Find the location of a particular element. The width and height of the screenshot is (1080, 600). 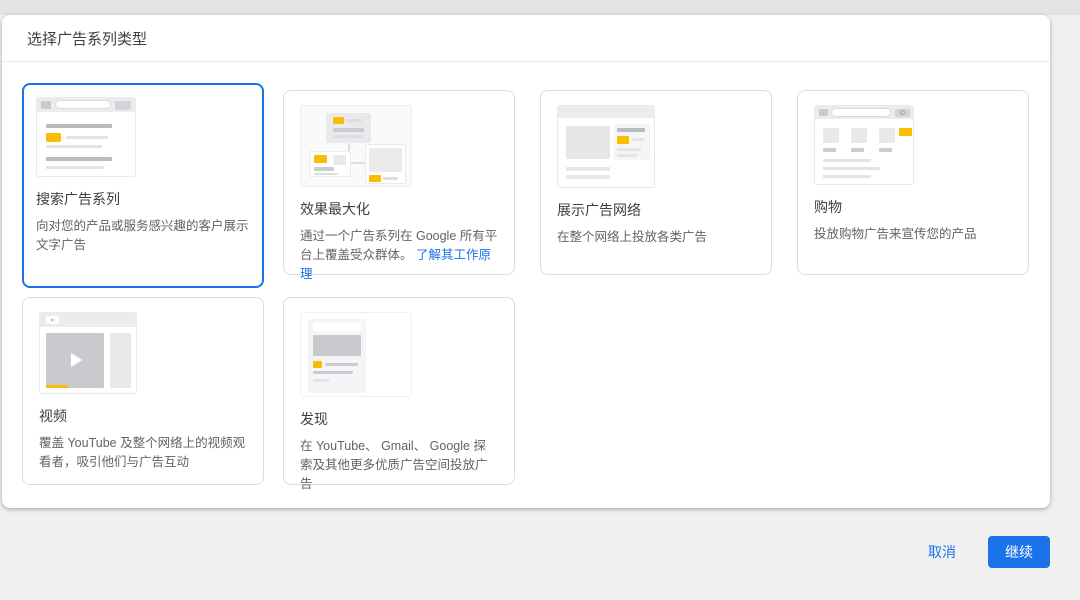

card-description: 在整个网络上投放各类广告 is located at coordinates (632, 237).